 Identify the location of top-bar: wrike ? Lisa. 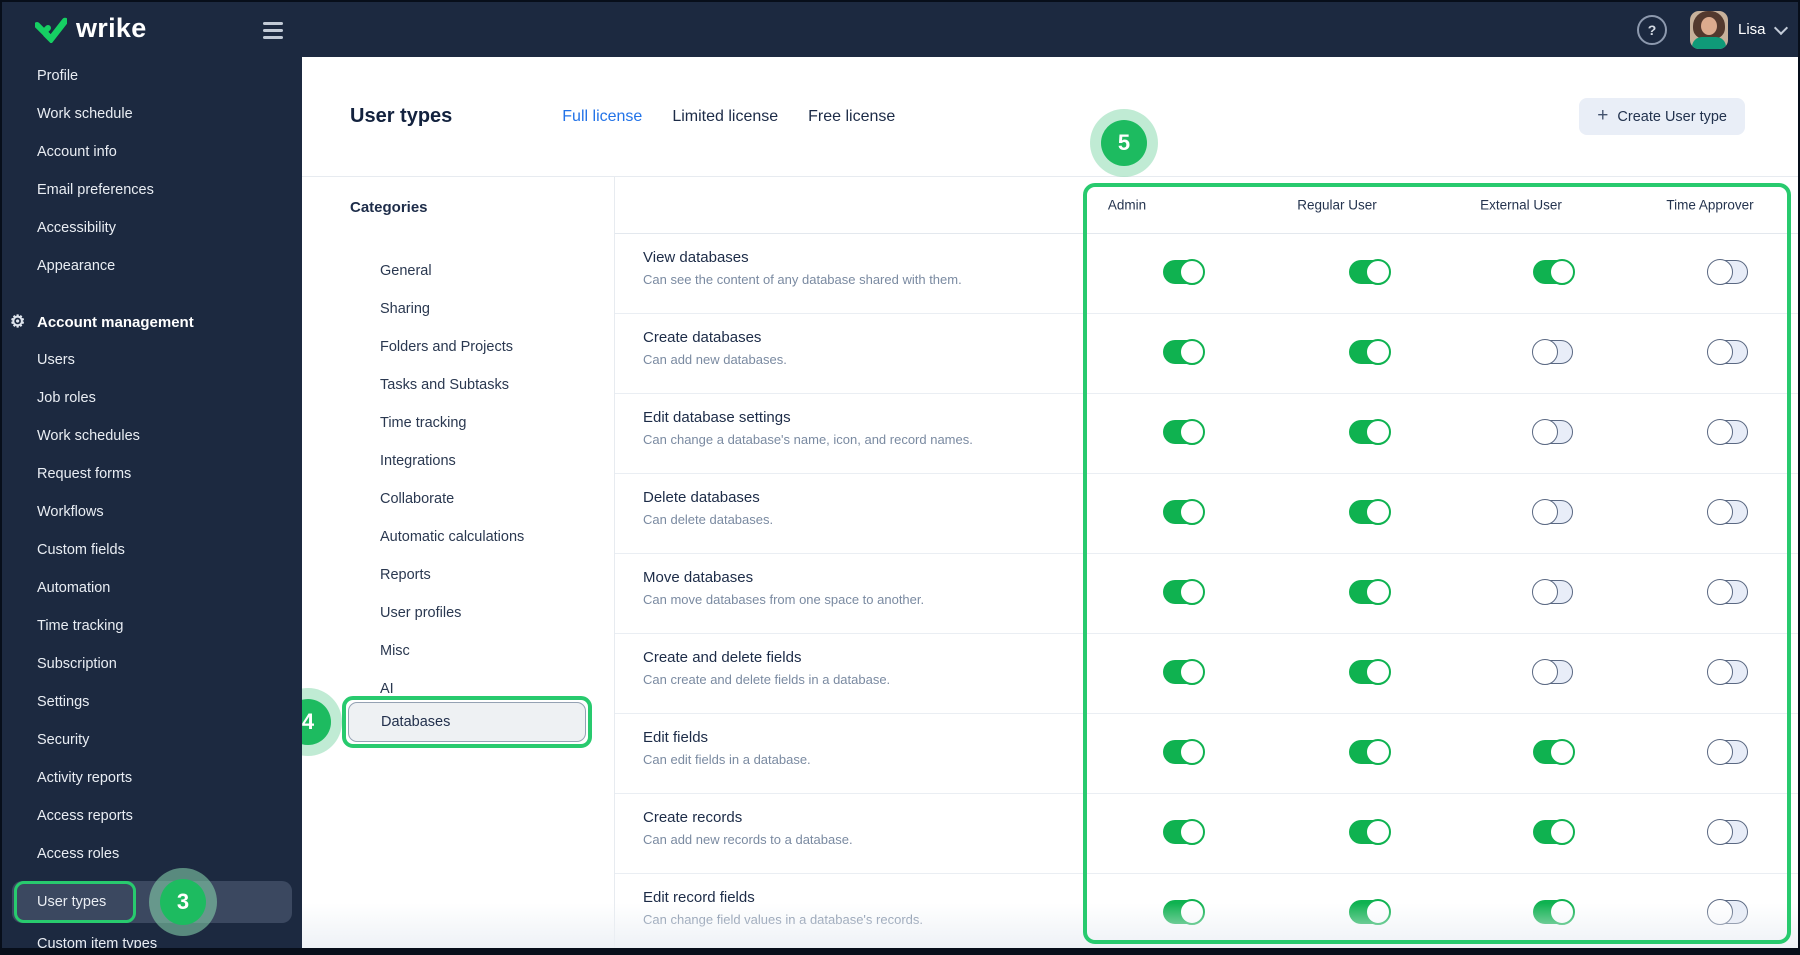
(900, 29).